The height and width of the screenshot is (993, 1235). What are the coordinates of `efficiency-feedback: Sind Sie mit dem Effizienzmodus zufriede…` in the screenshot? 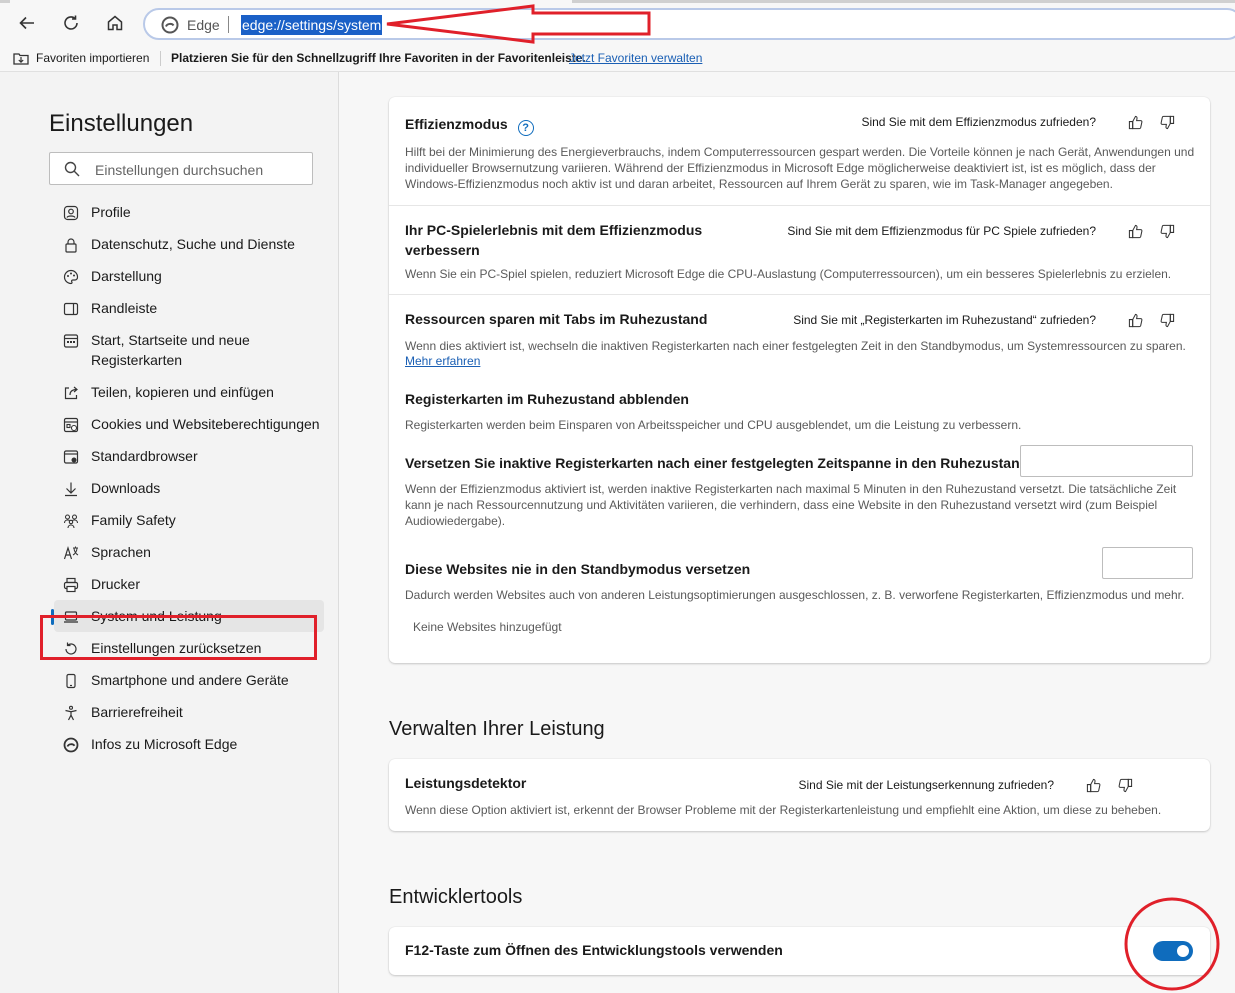 It's located at (1018, 122).